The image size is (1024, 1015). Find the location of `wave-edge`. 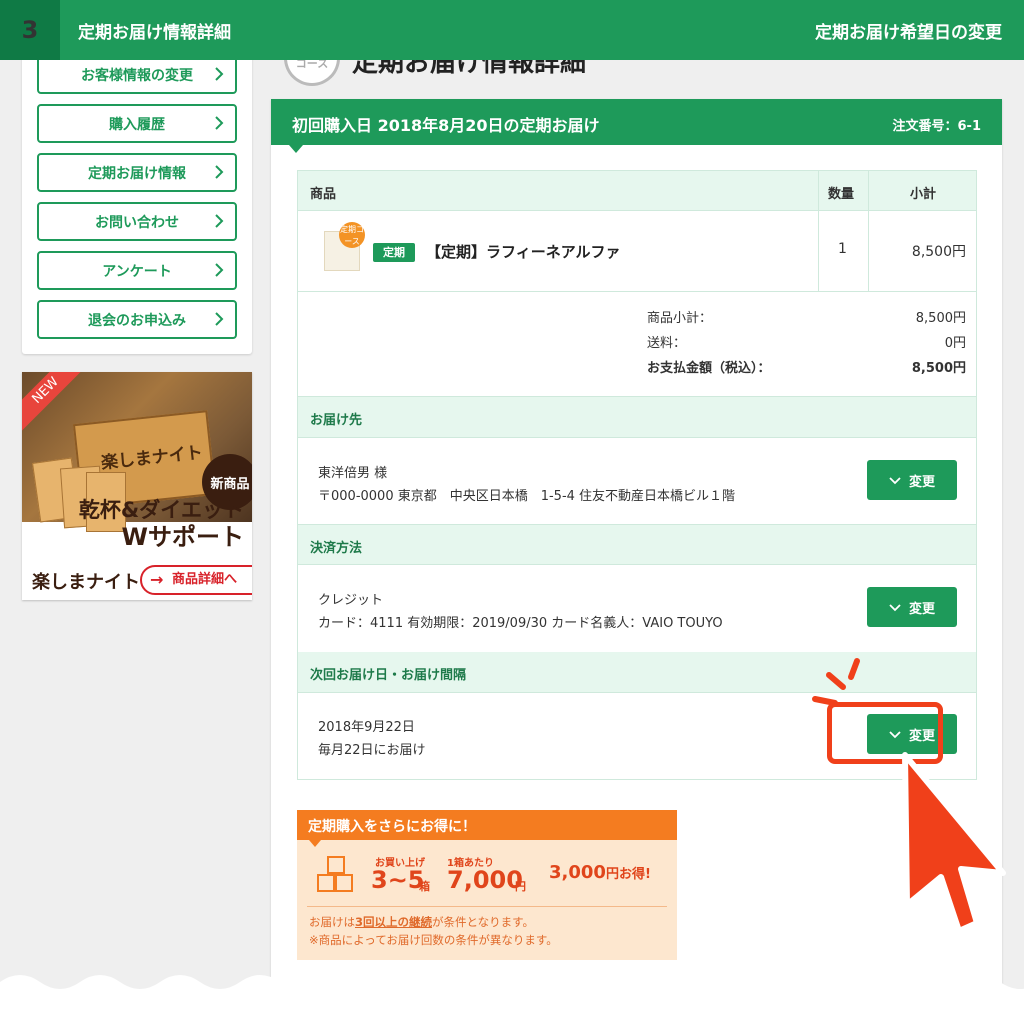

wave-edge is located at coordinates (512, 995).